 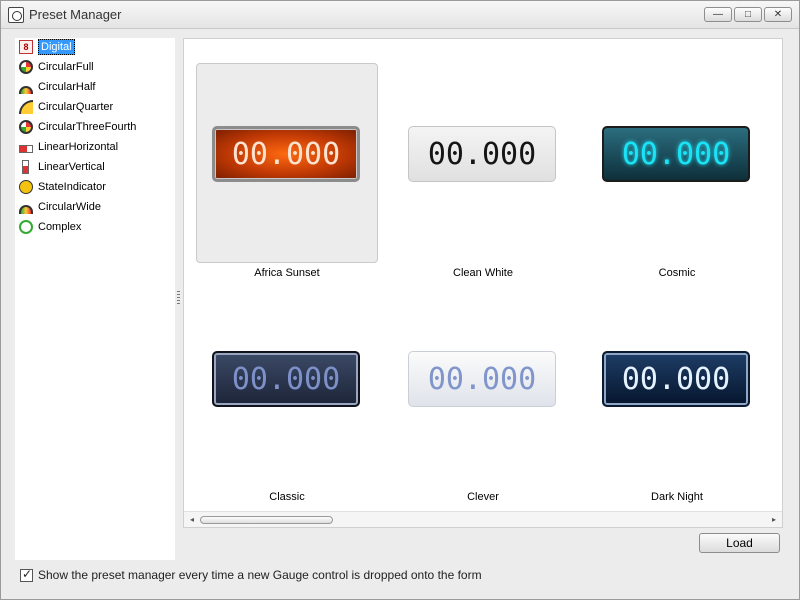 I want to click on circular-full-gauge-icon, so click(x=26, y=67).